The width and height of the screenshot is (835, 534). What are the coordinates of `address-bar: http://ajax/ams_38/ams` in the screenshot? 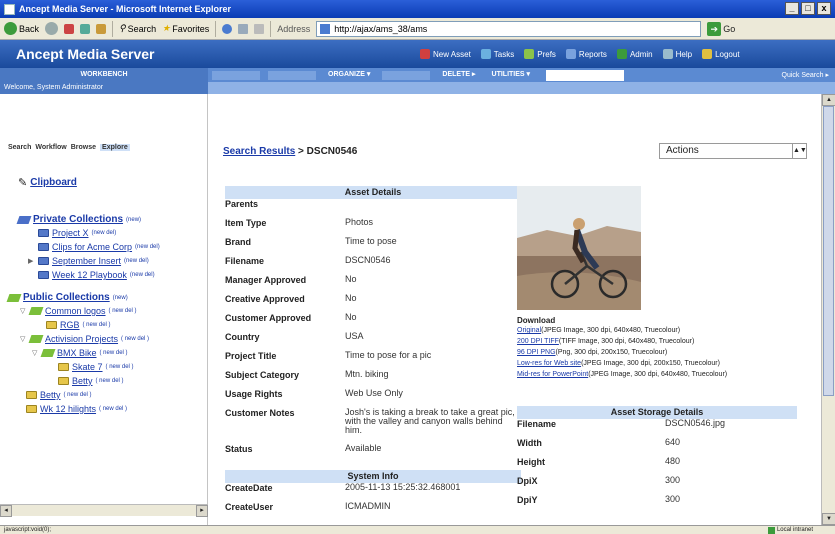 It's located at (509, 28).